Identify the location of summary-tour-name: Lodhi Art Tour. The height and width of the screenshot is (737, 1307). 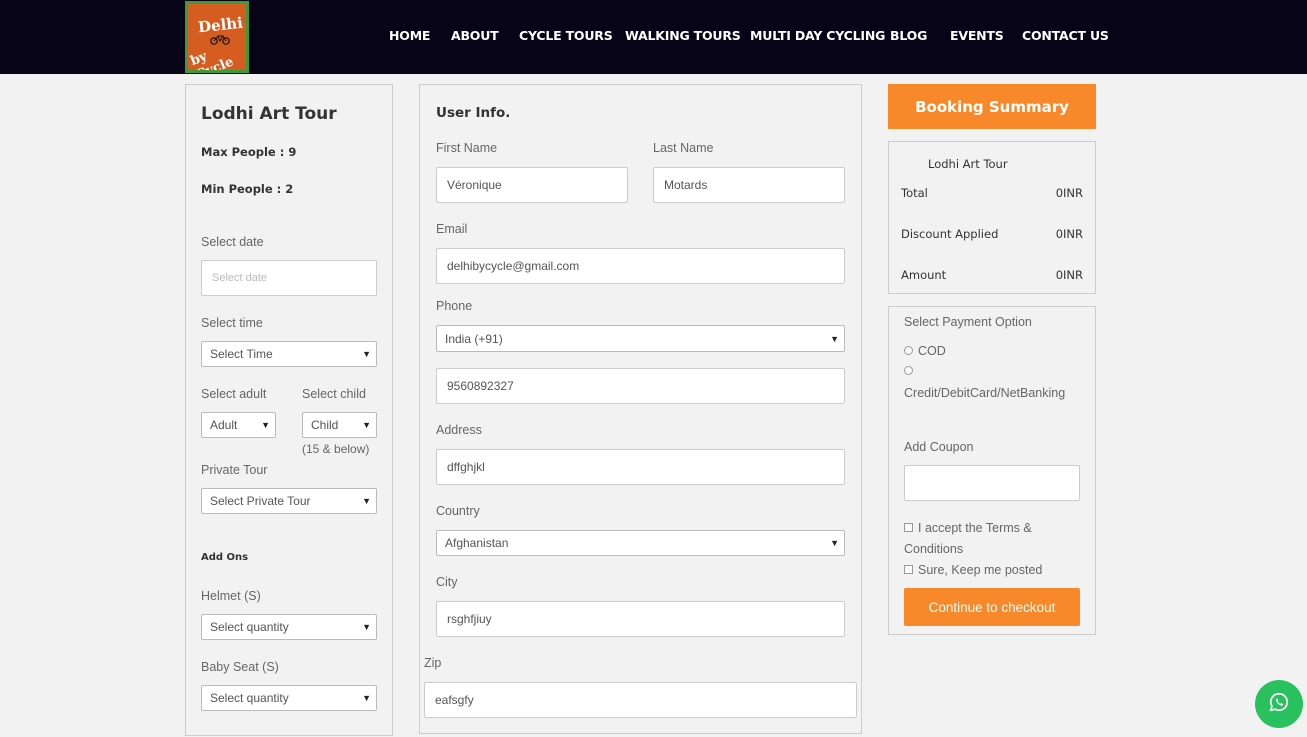
(968, 164).